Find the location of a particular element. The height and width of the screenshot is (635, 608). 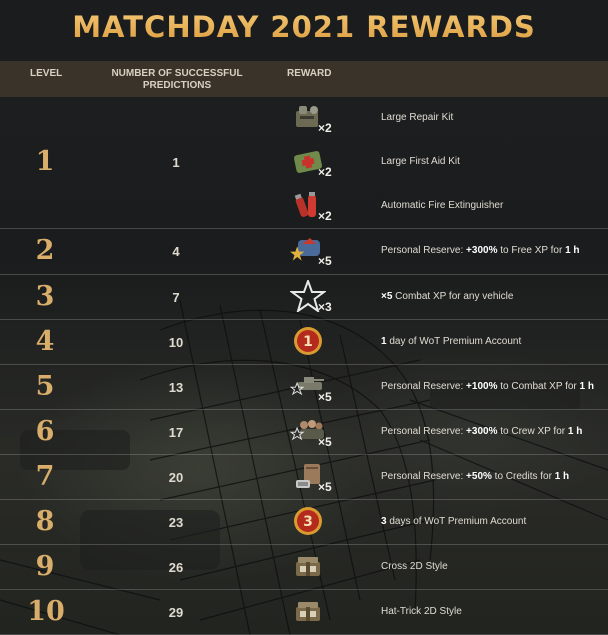

premium-day-1-icon: 1 is located at coordinates (308, 341).